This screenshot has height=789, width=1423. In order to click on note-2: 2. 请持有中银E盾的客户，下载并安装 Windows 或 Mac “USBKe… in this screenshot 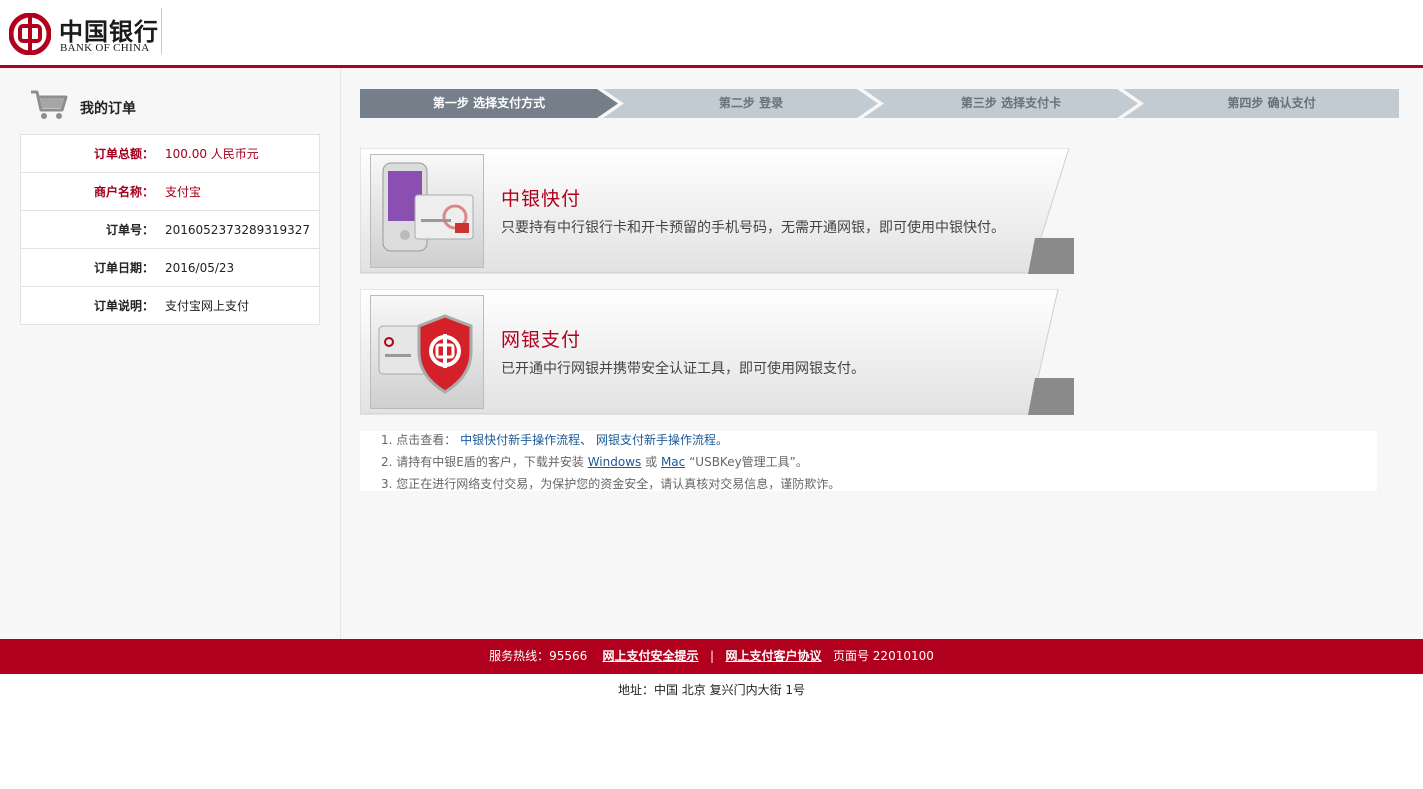, I will do `click(594, 461)`.